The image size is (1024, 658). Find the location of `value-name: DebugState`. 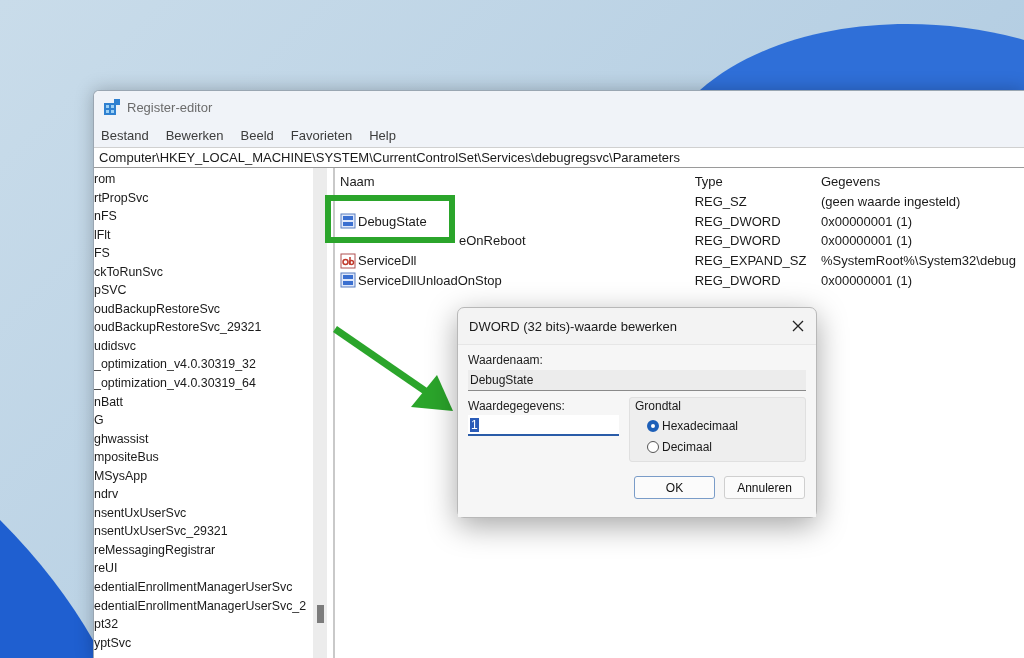

value-name: DebugState is located at coordinates (392, 221).